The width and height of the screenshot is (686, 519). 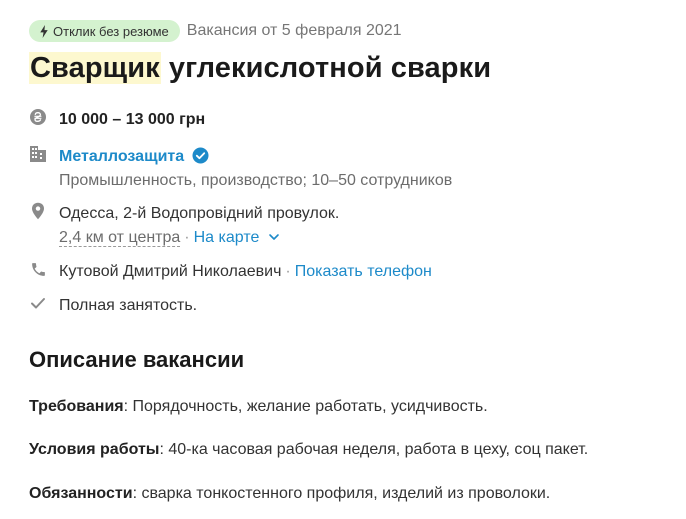 I want to click on employment-row: Полная занятость., so click(x=113, y=306).